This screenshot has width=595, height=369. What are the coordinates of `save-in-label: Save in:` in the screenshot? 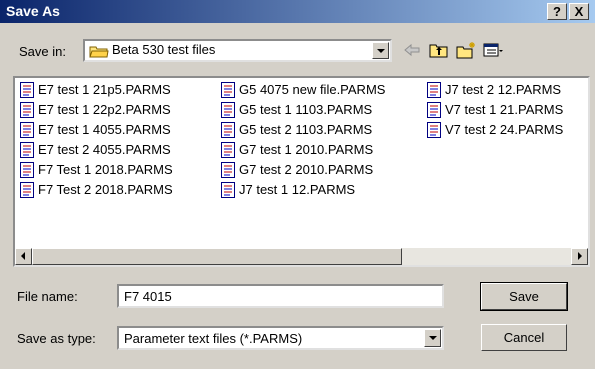 It's located at (42, 51).